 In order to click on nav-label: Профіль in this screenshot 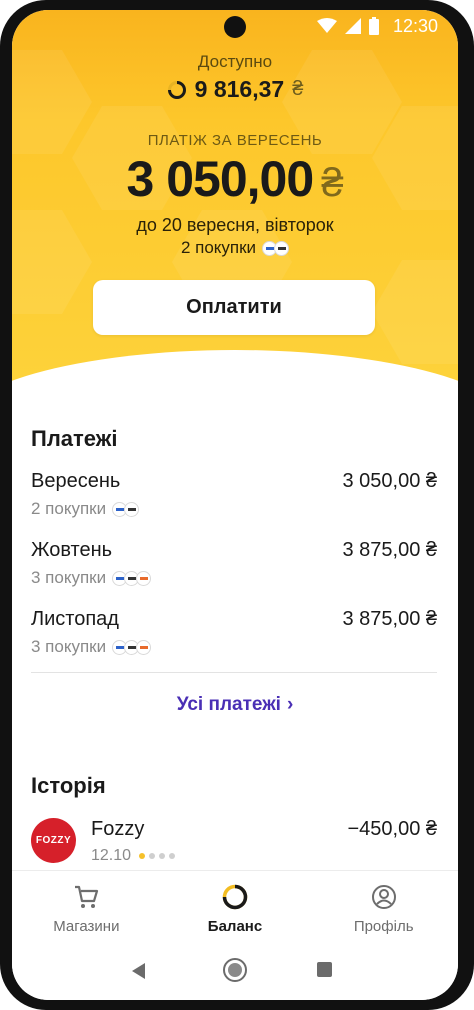, I will do `click(383, 926)`.